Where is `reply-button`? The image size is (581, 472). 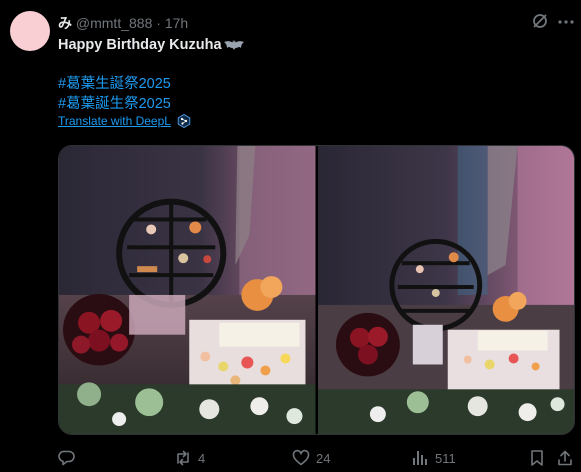
reply-button is located at coordinates (67, 458).